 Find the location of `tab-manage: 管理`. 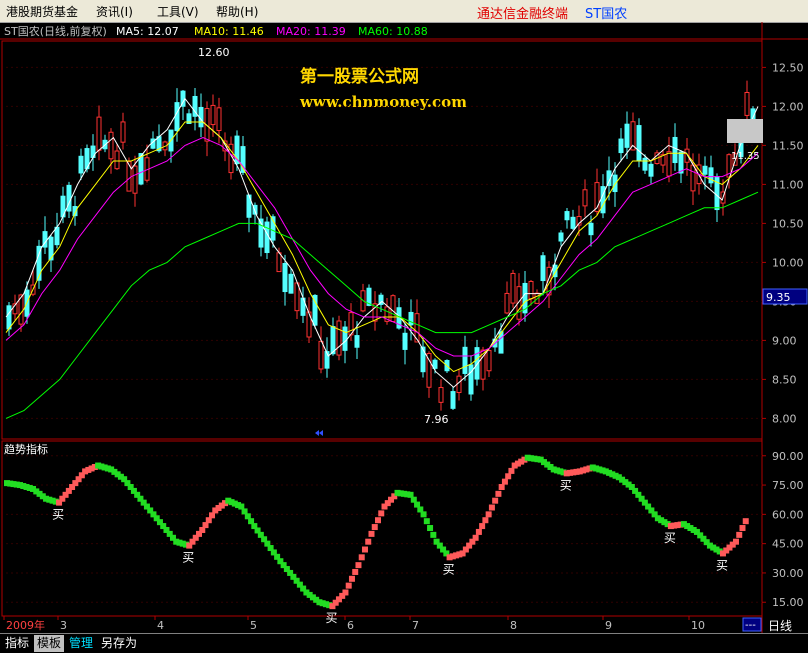

tab-manage: 管理 is located at coordinates (81, 643).